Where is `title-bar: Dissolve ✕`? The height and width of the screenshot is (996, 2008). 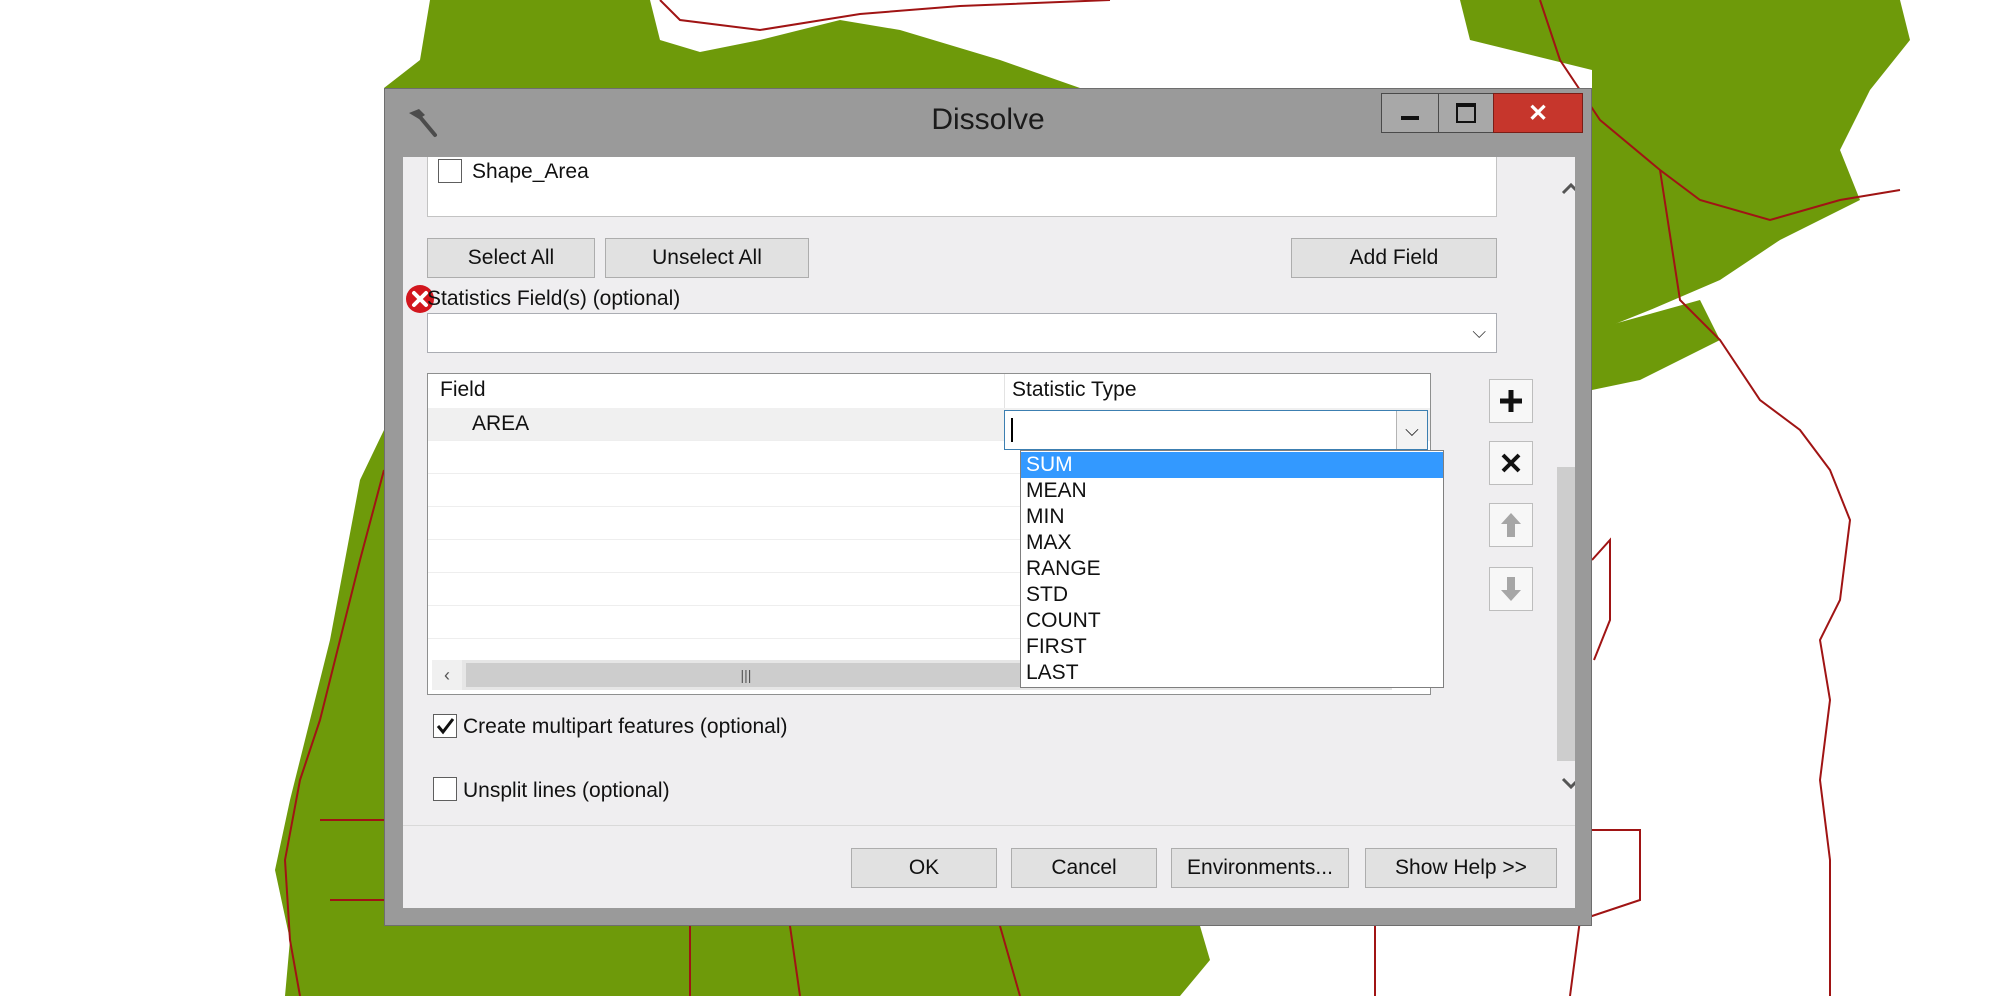
title-bar: Dissolve ✕ is located at coordinates (988, 123).